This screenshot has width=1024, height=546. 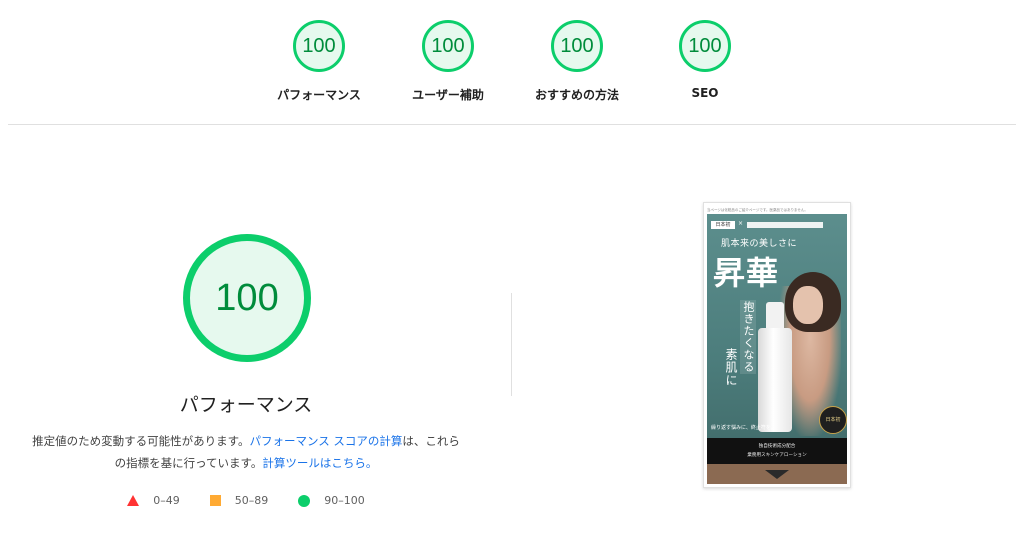 I want to click on product-bottle, so click(x=775, y=367).